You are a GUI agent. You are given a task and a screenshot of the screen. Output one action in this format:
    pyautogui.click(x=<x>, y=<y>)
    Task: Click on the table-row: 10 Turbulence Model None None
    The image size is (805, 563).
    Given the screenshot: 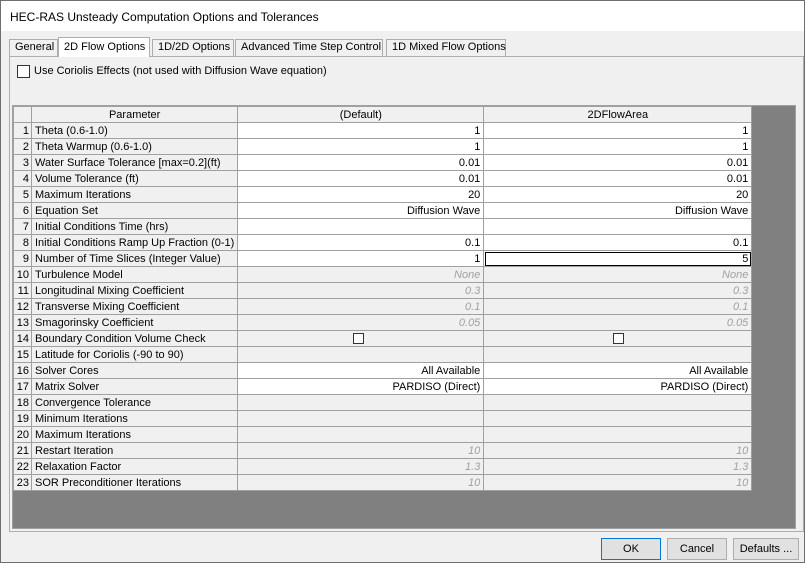 What is the action you would take?
    pyautogui.click(x=383, y=274)
    